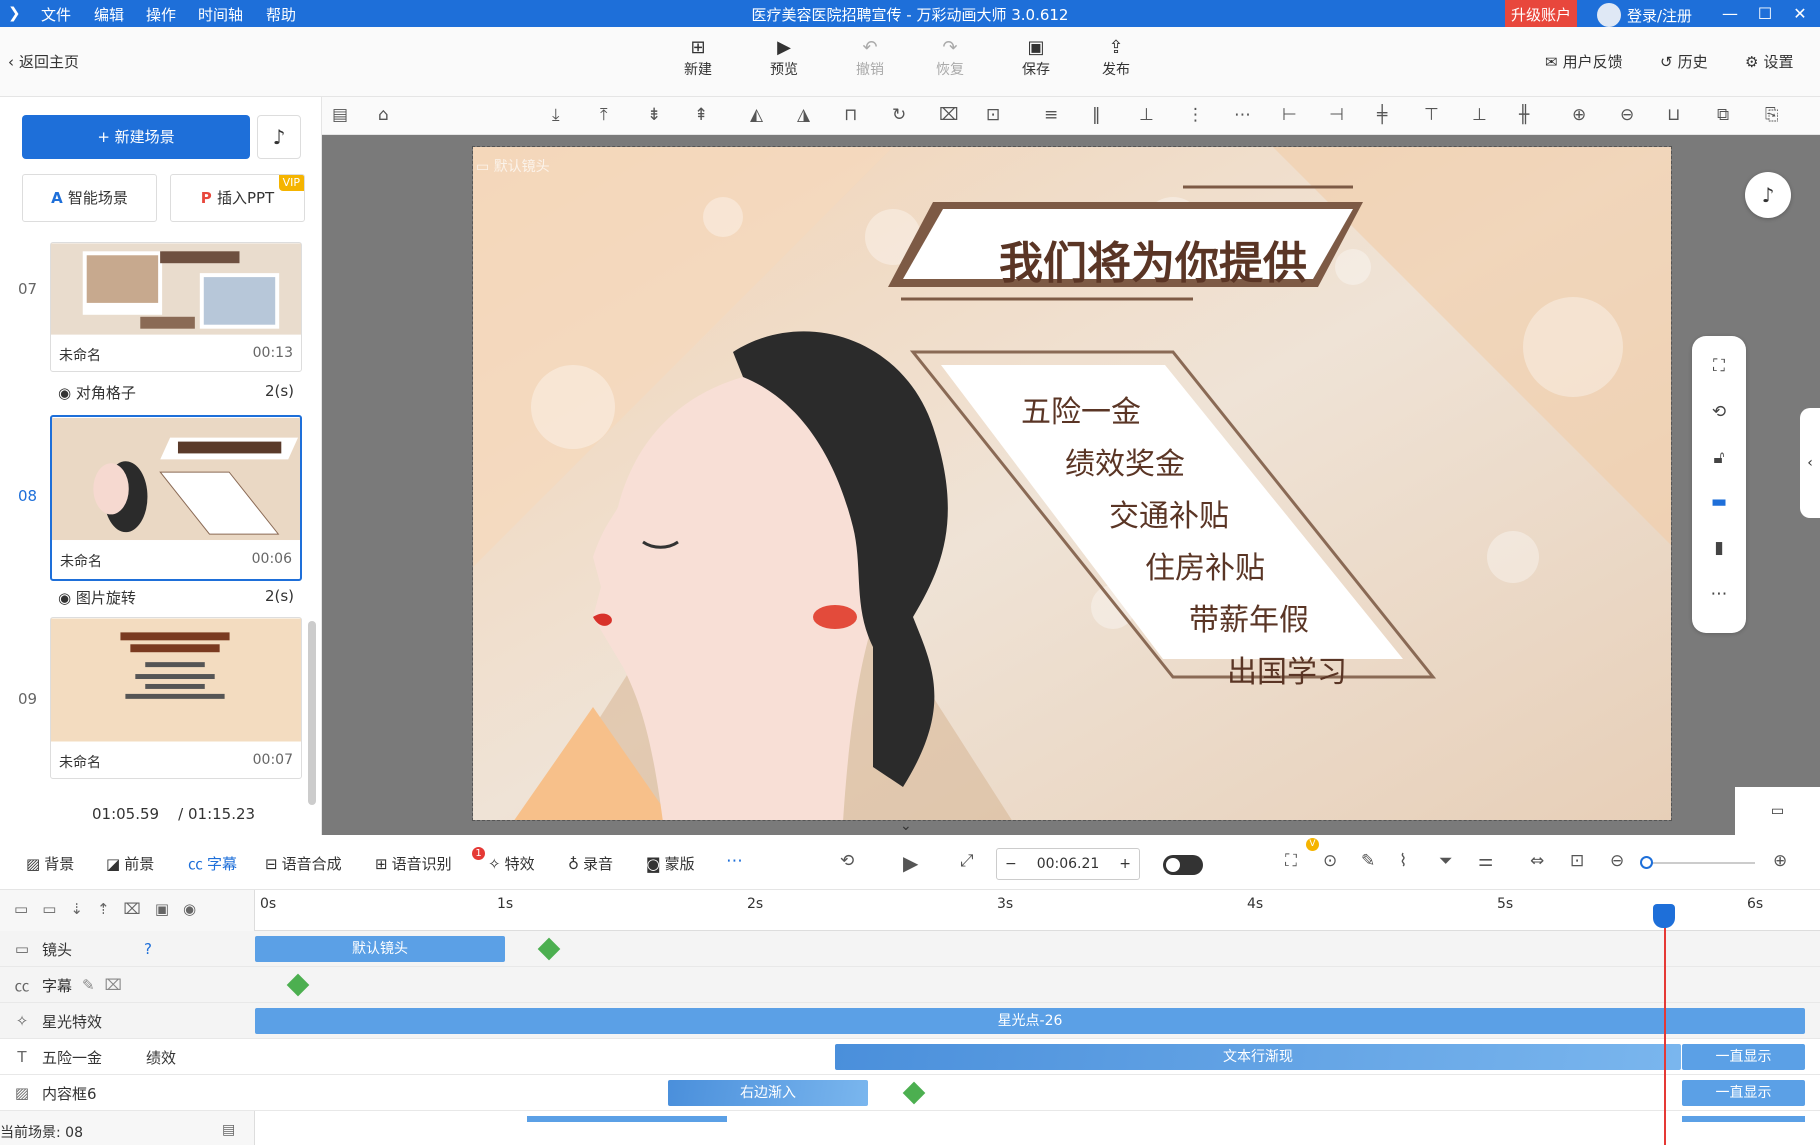 Image resolution: width=1820 pixels, height=1145 pixels. I want to click on move-down-icon: ⇣, so click(76, 909).